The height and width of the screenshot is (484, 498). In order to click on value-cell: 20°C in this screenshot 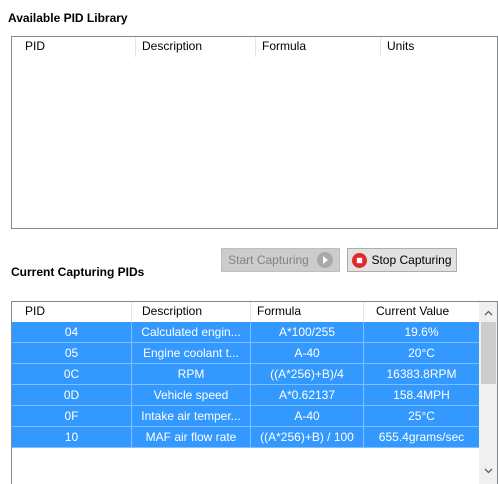, I will do `click(422, 353)`.